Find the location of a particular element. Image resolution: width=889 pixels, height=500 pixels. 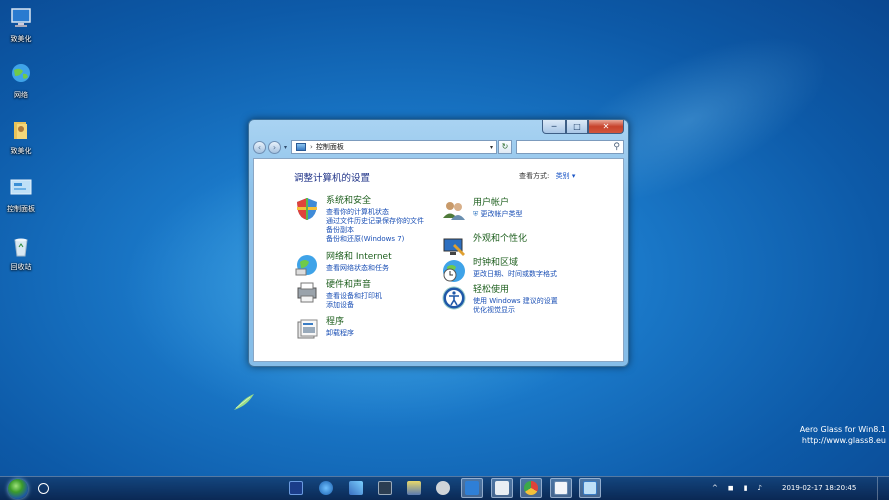

link-optimize-visual-display: 优化视觉显示 is located at coordinates (515, 310).